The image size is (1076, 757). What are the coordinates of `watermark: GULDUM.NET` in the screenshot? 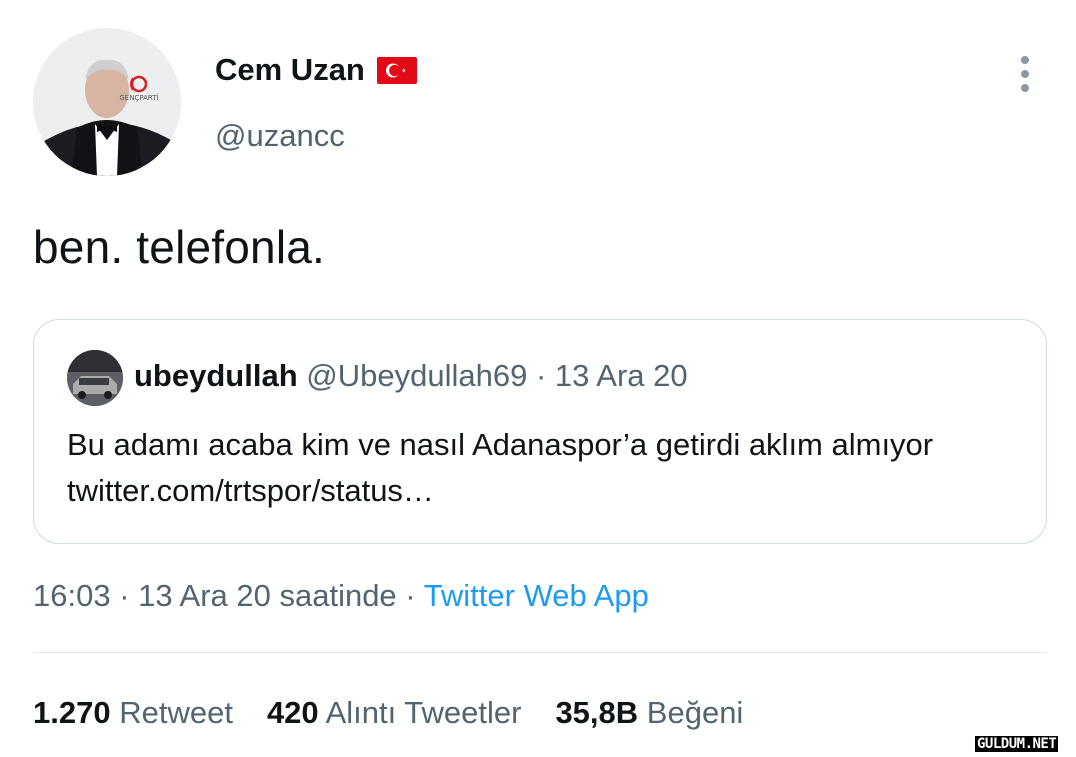 It's located at (1017, 744).